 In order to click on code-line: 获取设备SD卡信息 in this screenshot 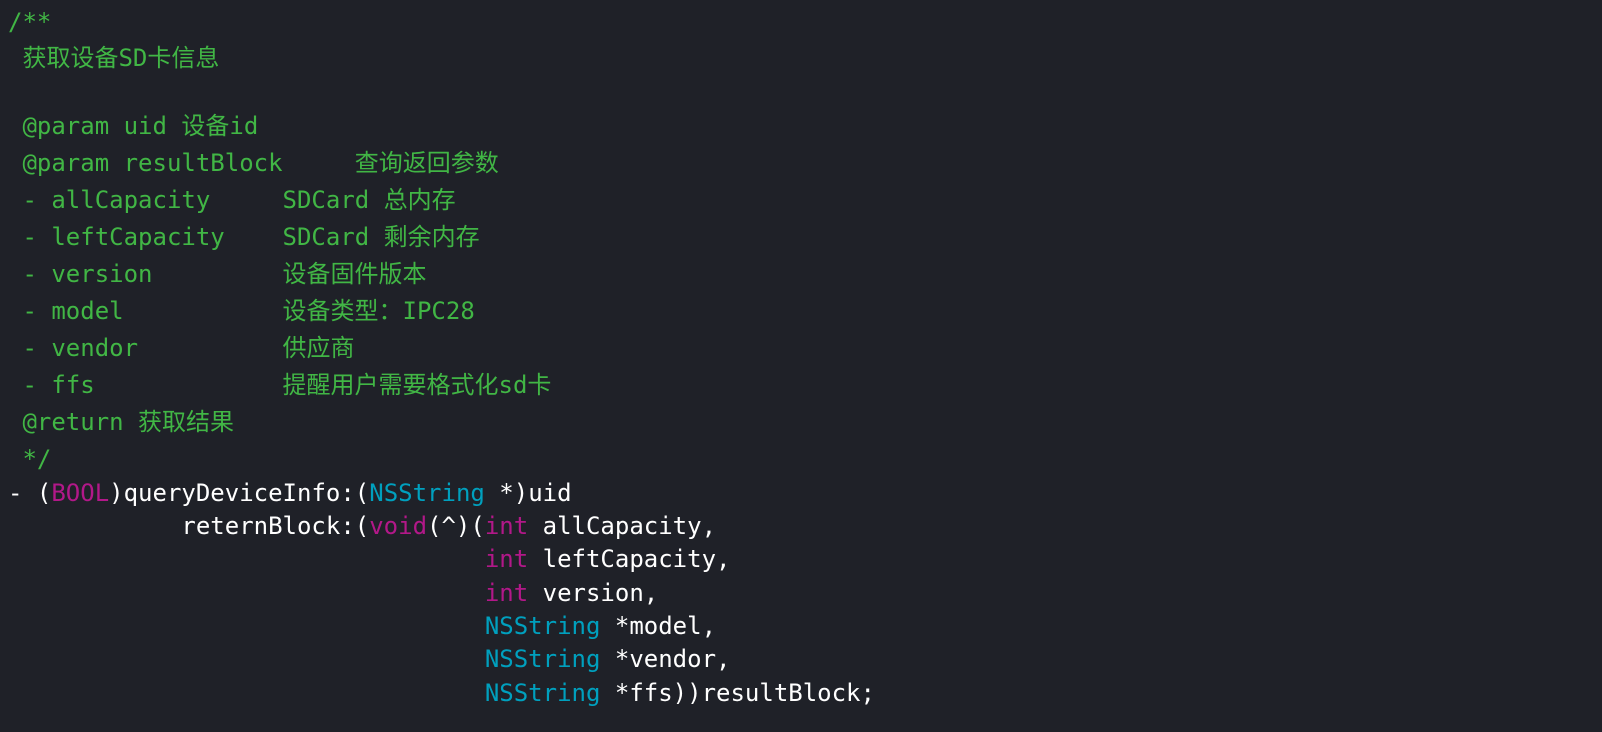, I will do `click(113, 58)`.